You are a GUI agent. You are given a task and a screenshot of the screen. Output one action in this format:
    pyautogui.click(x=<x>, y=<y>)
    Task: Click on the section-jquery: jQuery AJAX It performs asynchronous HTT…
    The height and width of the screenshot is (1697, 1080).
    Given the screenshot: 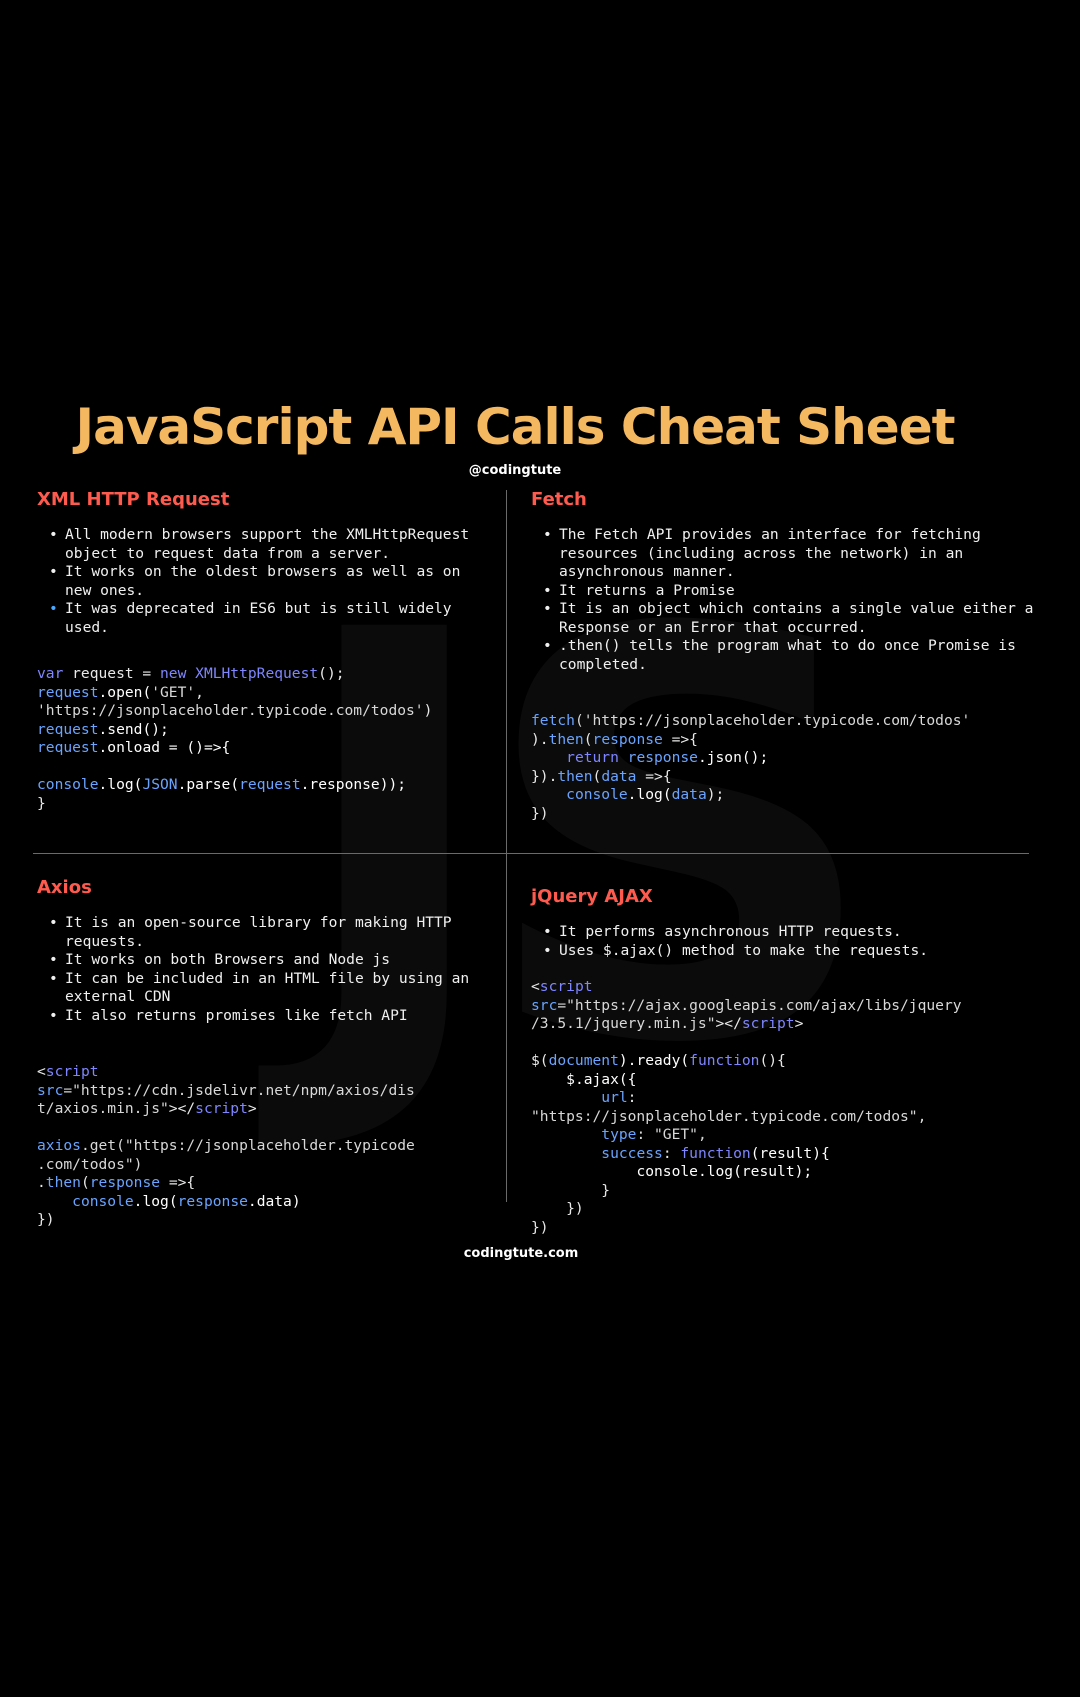 What is the action you would take?
    pyautogui.click(x=786, y=1061)
    